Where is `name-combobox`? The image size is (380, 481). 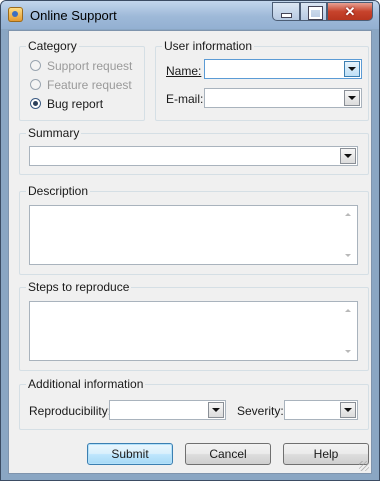 name-combobox is located at coordinates (283, 69).